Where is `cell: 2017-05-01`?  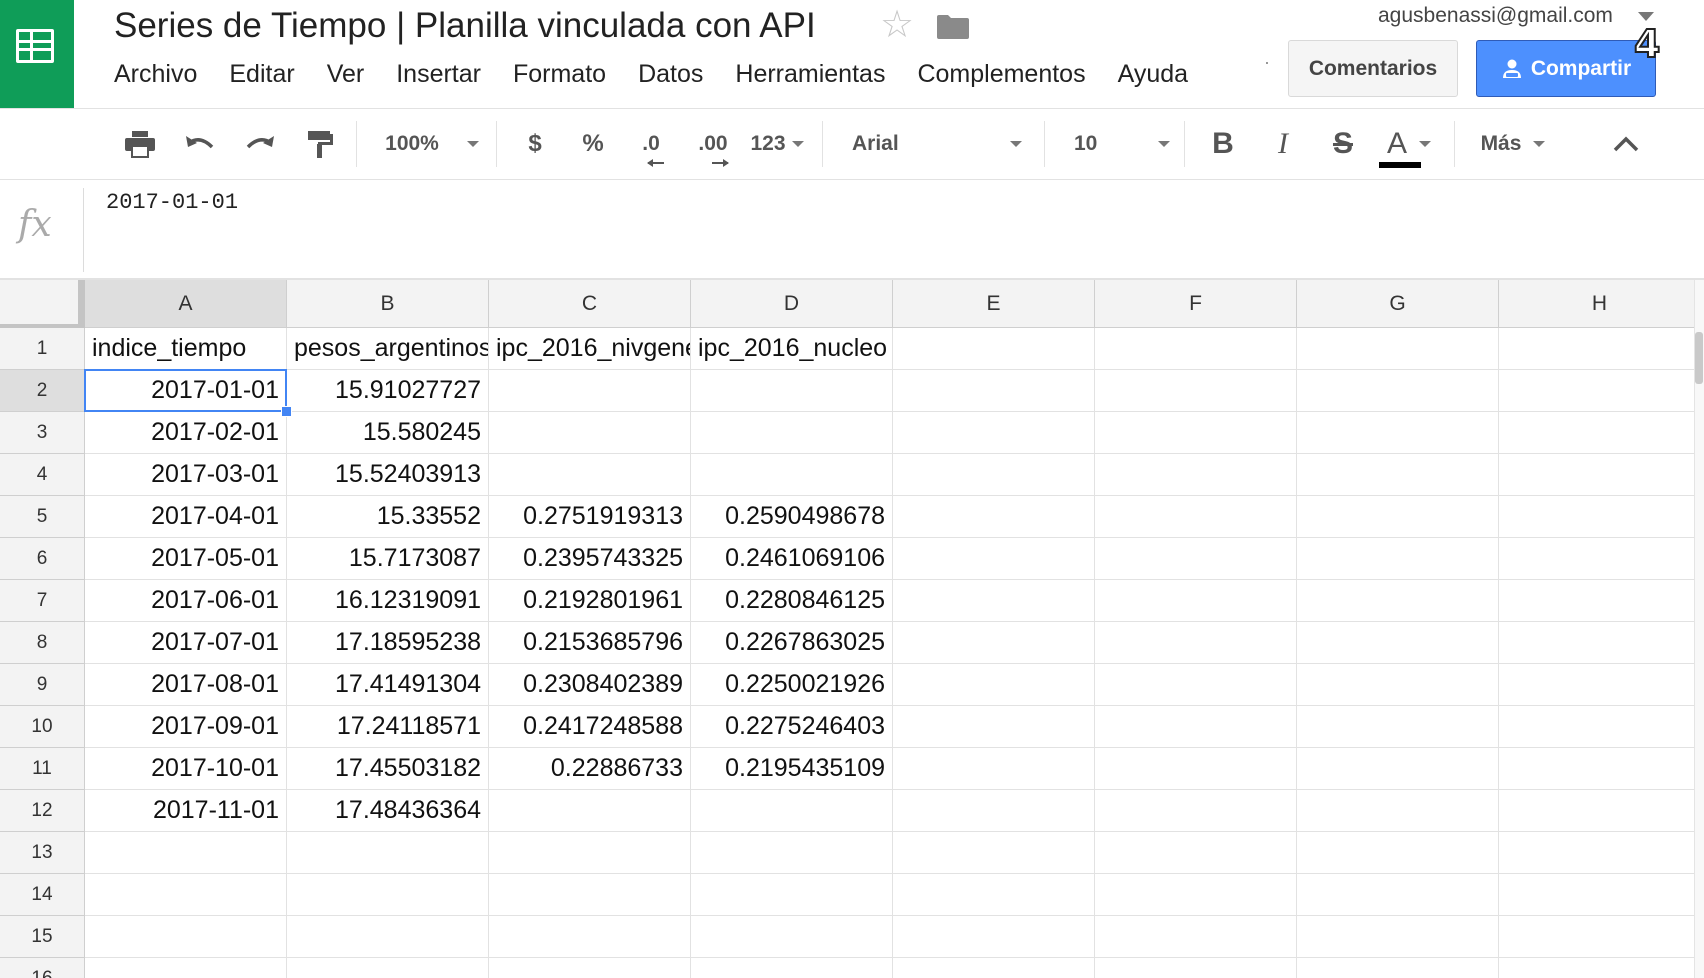
cell: 2017-05-01 is located at coordinates (186, 559).